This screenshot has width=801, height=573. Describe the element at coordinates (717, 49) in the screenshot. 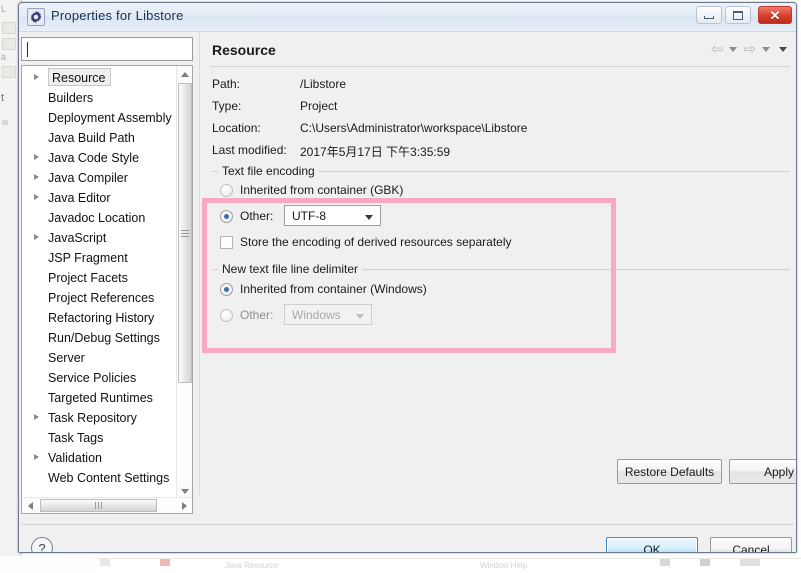

I see `back-arrow-icon: ⇦` at that location.